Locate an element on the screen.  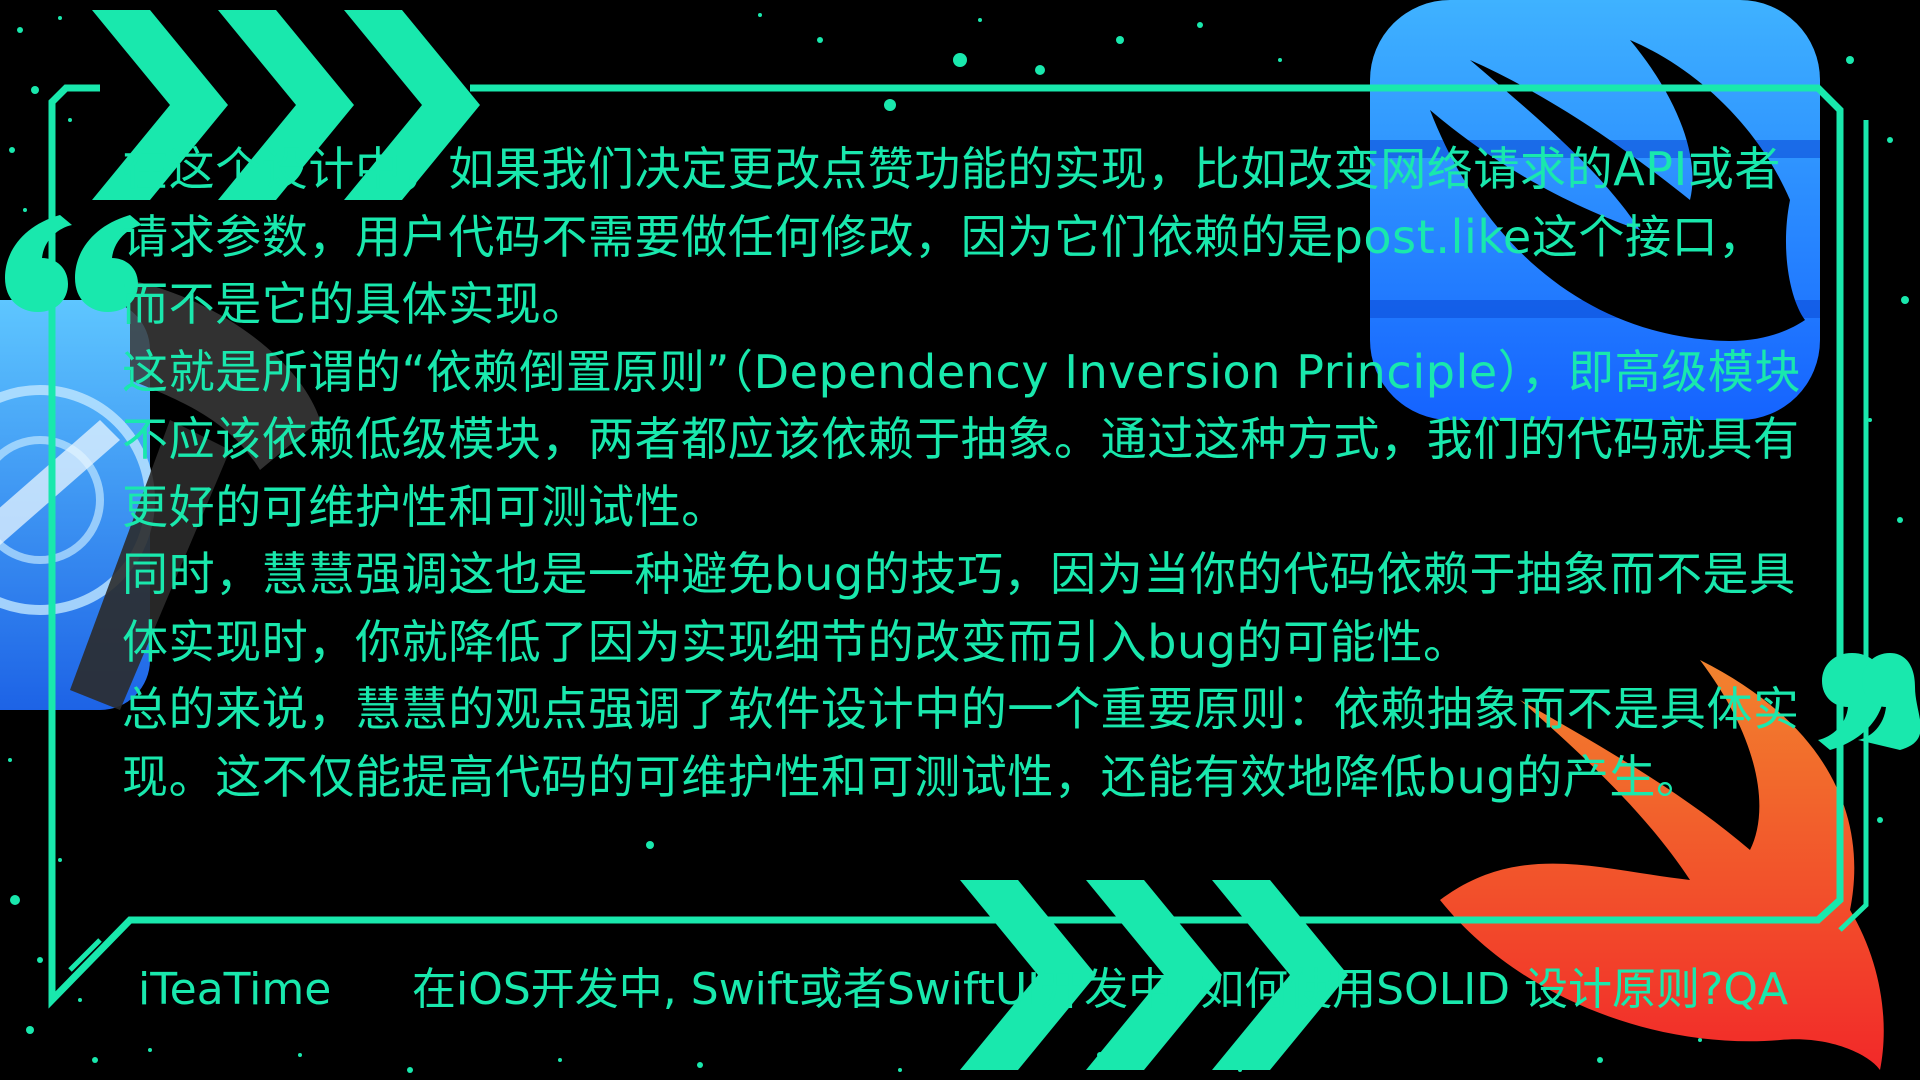
close-quote-icon is located at coordinates (1869, 701).